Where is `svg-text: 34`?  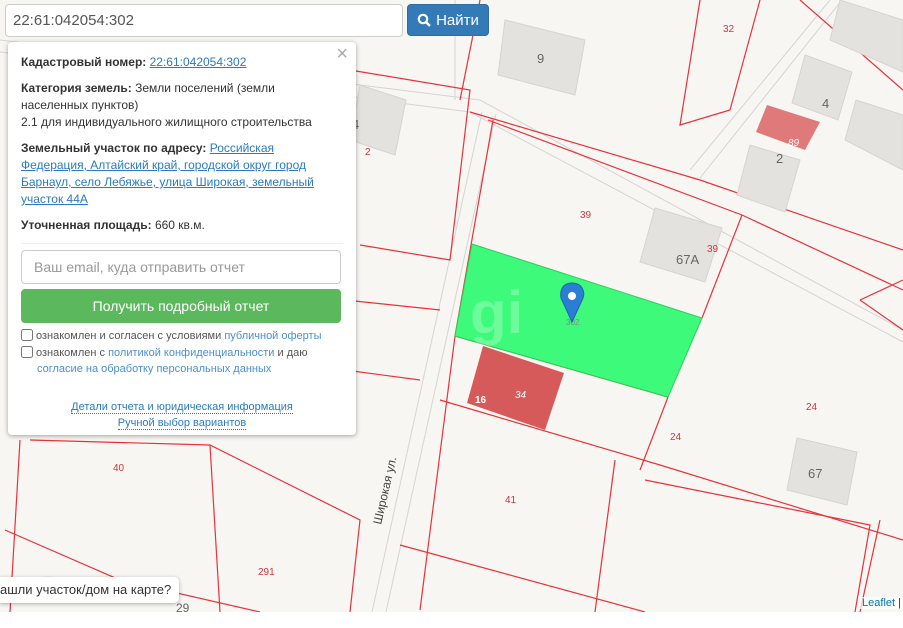
svg-text: 34 is located at coordinates (521, 395).